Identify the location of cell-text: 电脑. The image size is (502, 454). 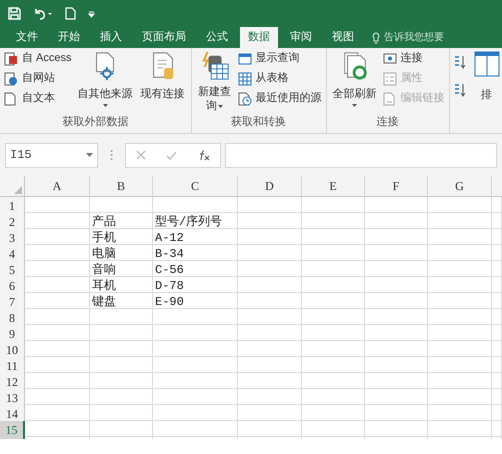
(104, 254).